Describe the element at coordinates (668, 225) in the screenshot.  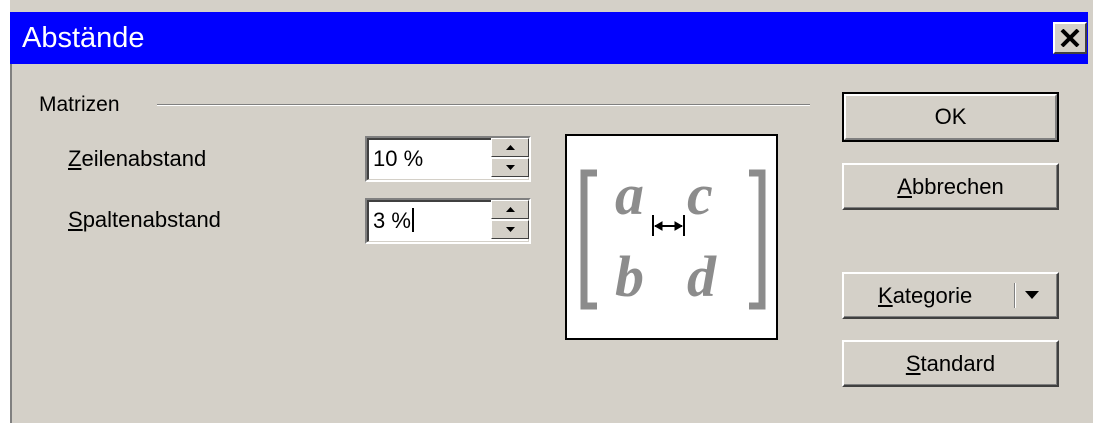
I see `column-spacing-arrow-icon` at that location.